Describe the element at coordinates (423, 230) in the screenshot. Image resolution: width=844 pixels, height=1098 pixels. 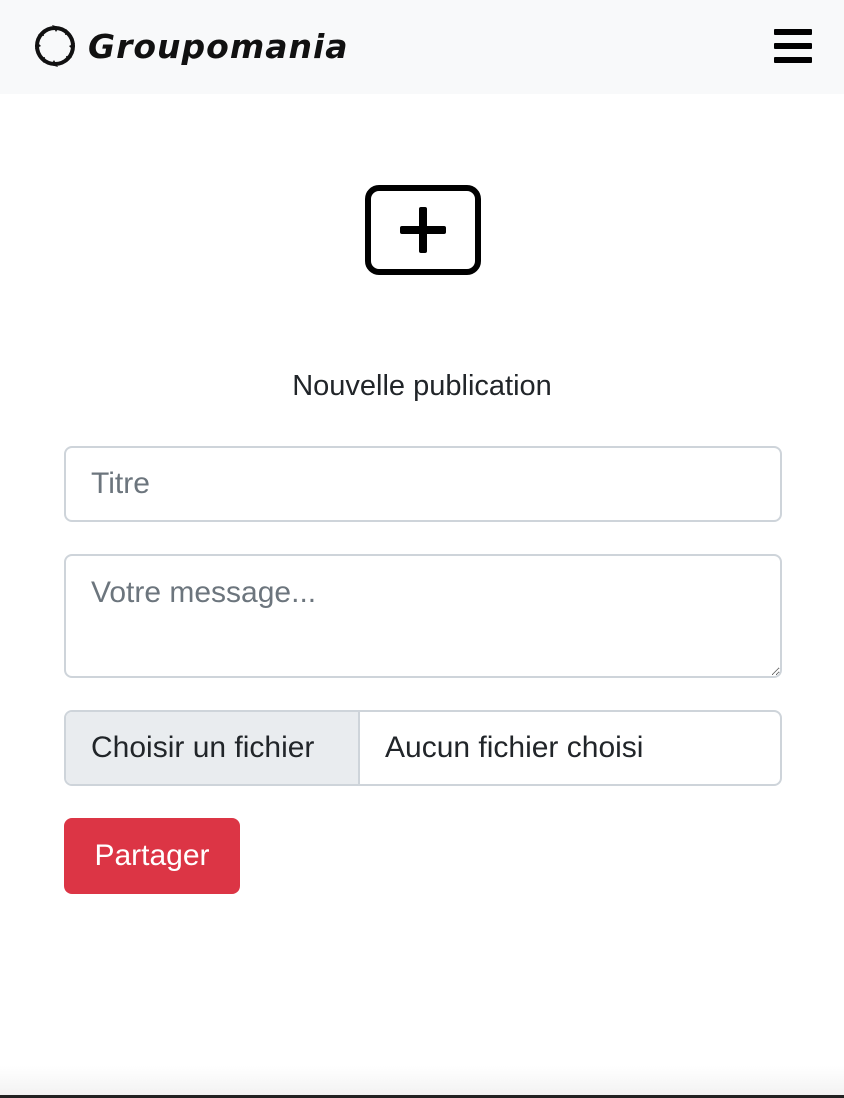
I see `plus-square-icon` at that location.